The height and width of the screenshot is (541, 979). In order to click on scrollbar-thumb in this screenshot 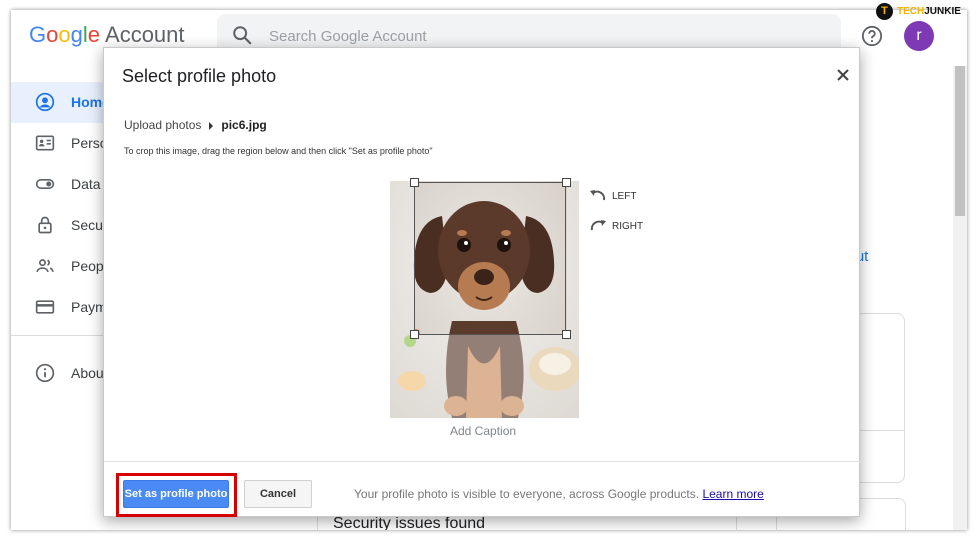, I will do `click(960, 141)`.